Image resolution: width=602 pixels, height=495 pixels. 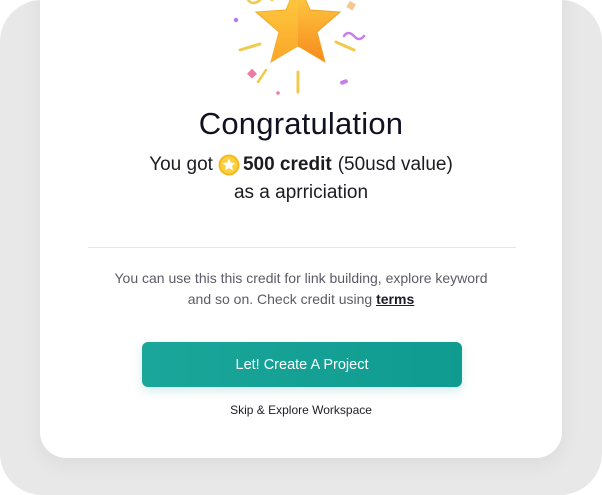 What do you see at coordinates (301, 410) in the screenshot?
I see `skip-explore-link: Skip & Explore Workspace` at bounding box center [301, 410].